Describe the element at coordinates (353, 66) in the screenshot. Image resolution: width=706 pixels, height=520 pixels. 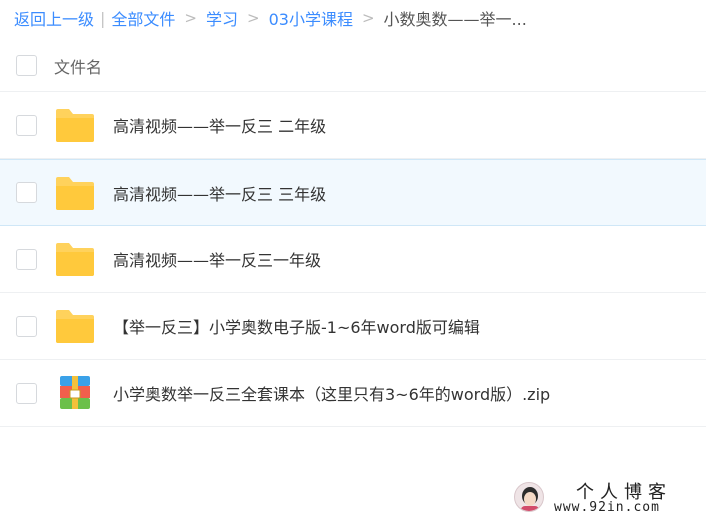
I see `file-list-header: 文件名` at that location.